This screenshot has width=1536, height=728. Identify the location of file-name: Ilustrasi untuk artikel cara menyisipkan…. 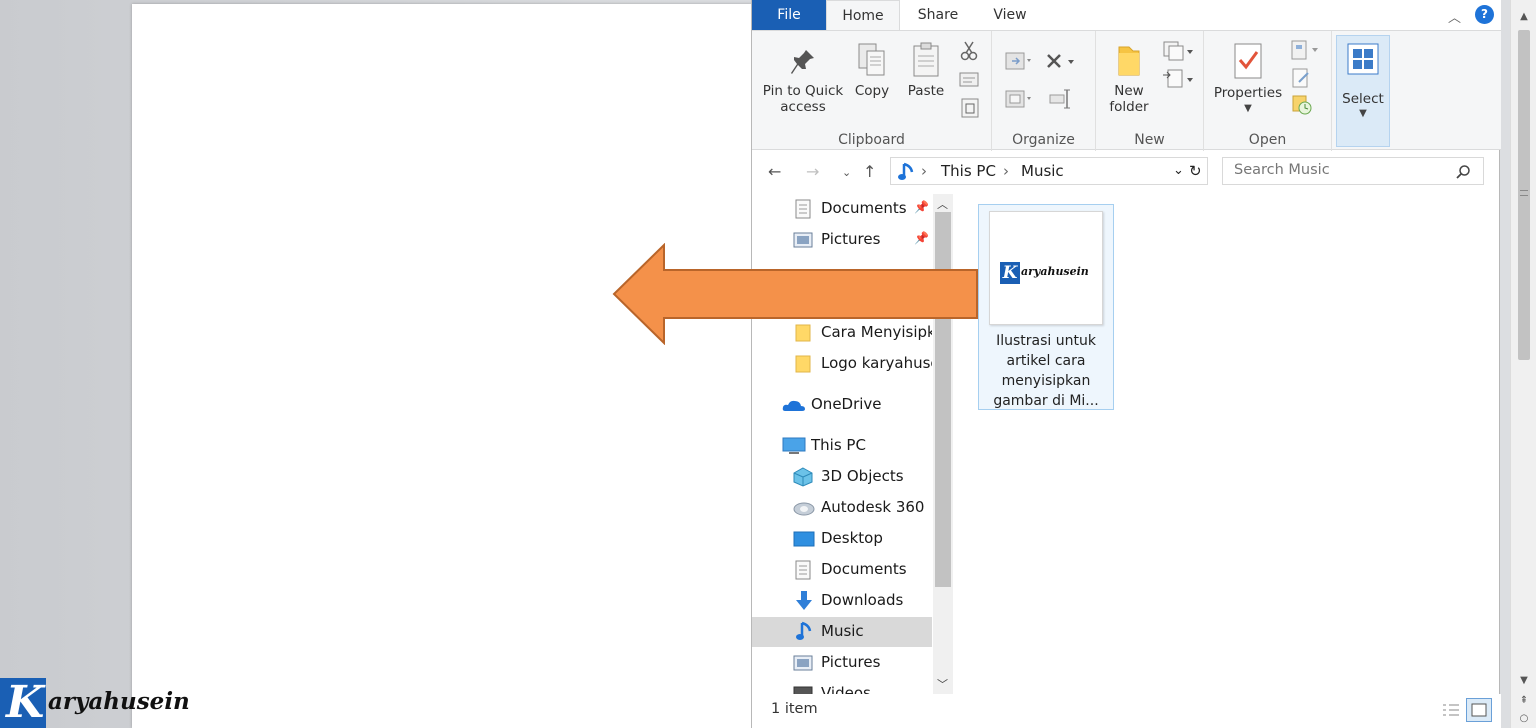
(1046, 371).